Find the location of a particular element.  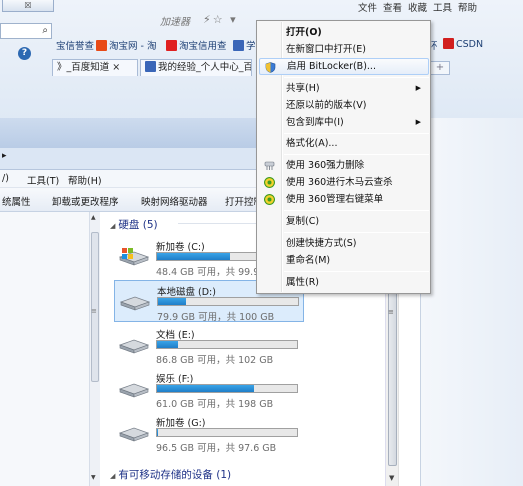

menu-item-label: 还原以前的版本(V) is located at coordinates (326, 105).